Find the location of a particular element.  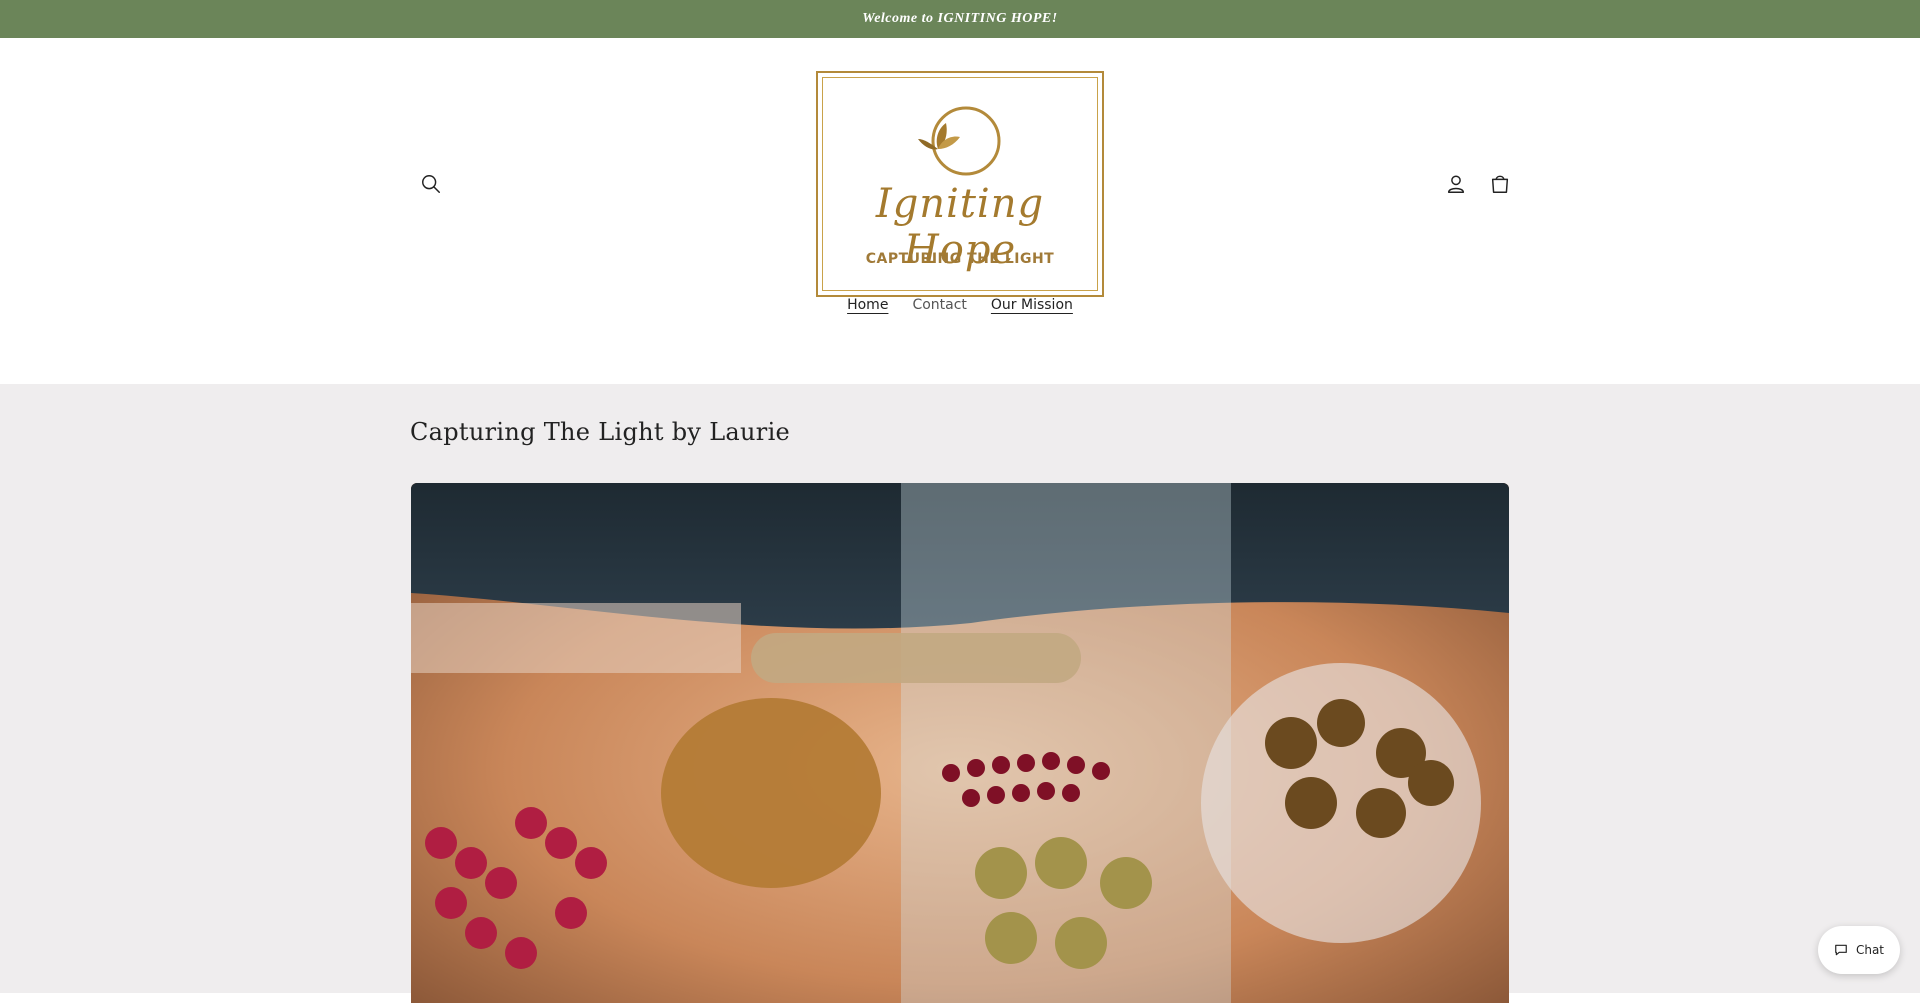

nav-item-our-mission: Our Mission is located at coordinates (1032, 308).